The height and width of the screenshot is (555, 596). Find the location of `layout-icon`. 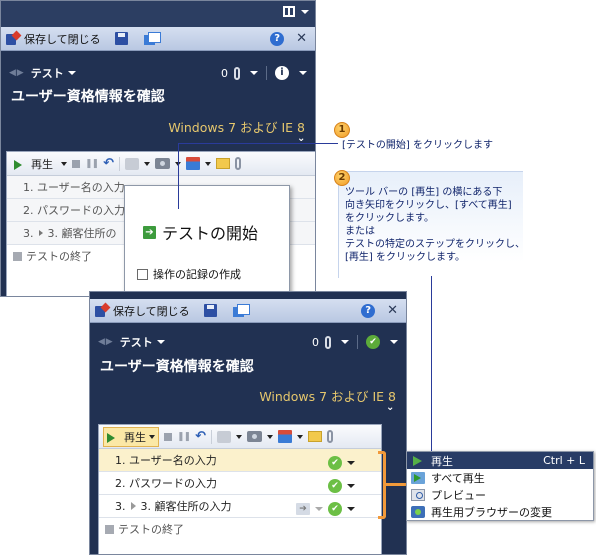

layout-icon is located at coordinates (289, 11).